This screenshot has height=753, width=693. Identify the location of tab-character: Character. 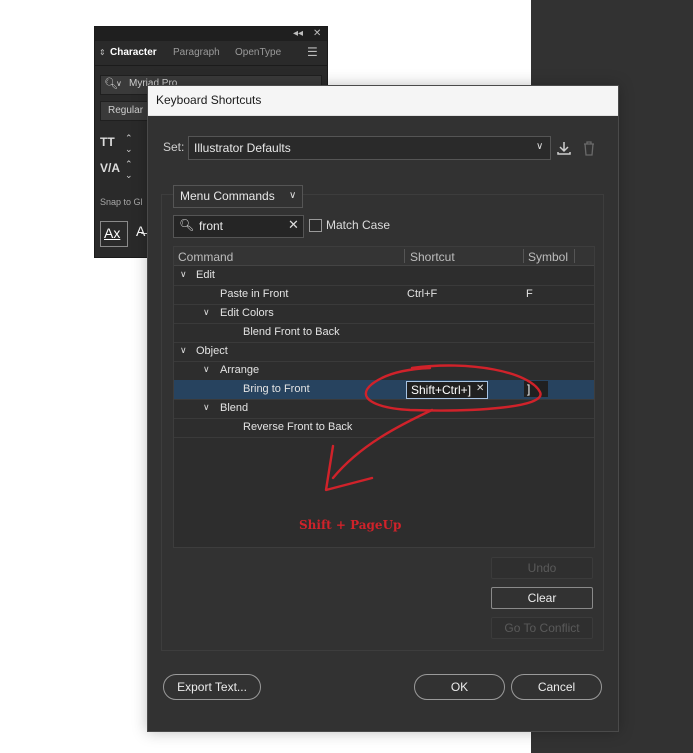
(133, 52).